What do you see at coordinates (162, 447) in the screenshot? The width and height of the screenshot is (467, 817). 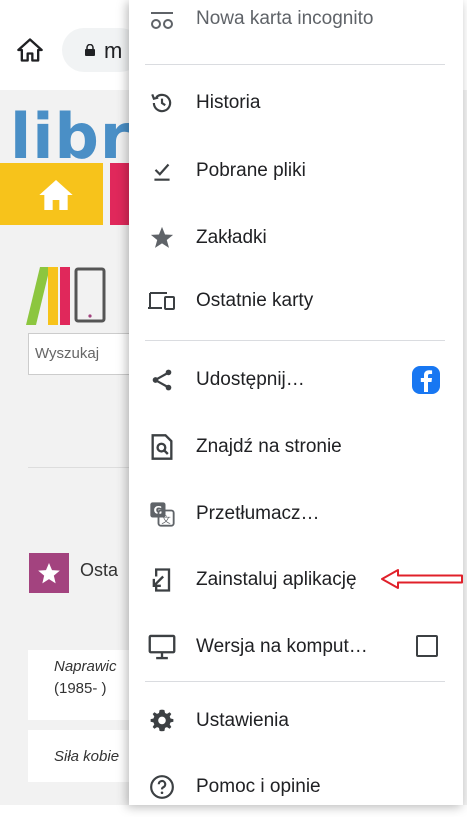 I see `find-in-page-icon` at bounding box center [162, 447].